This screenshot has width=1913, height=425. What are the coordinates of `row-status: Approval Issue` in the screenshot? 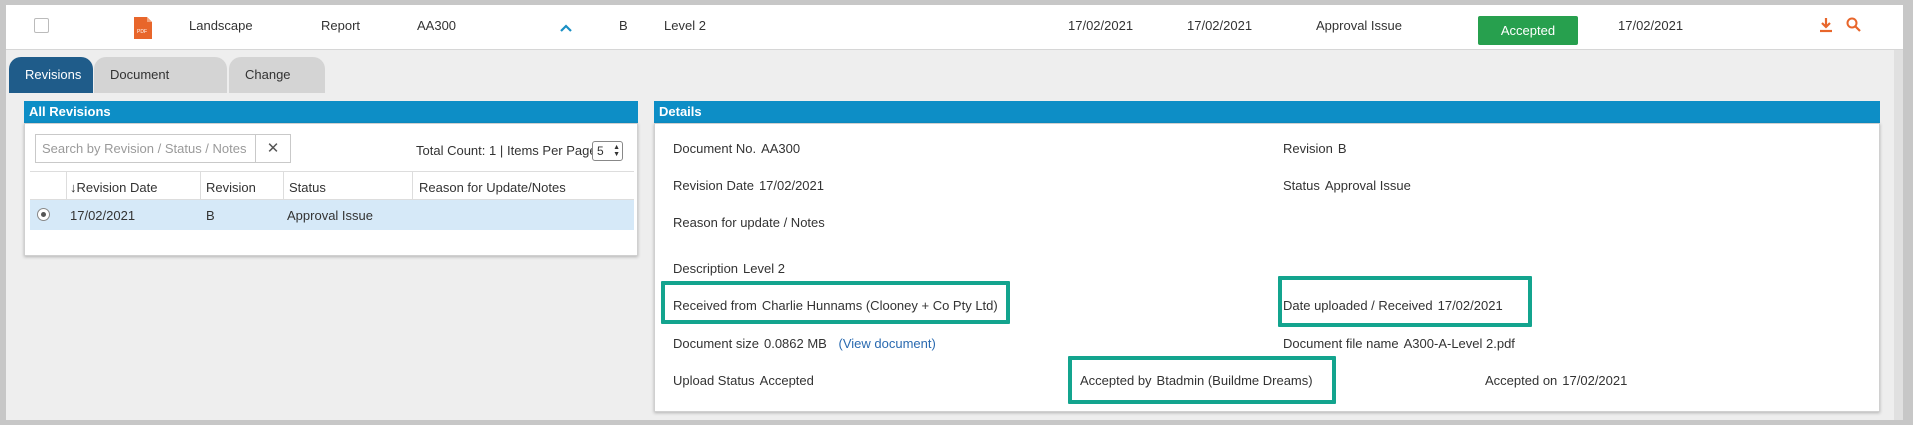 It's located at (330, 215).